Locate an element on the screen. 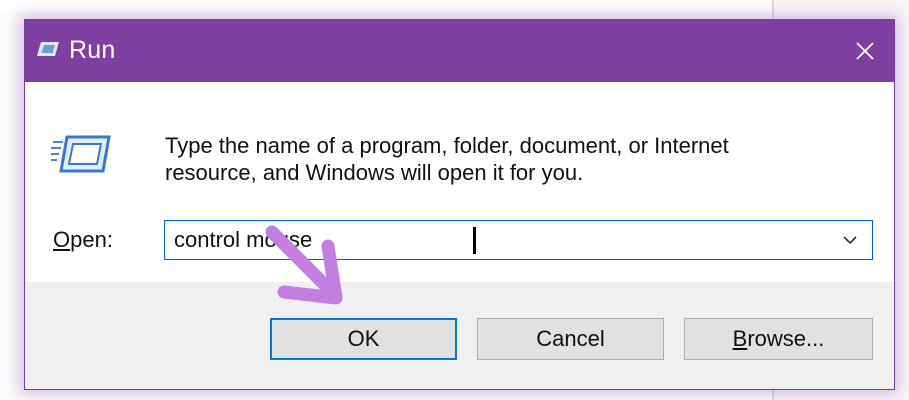 This screenshot has width=909, height=400. text-cursor is located at coordinates (474, 240).